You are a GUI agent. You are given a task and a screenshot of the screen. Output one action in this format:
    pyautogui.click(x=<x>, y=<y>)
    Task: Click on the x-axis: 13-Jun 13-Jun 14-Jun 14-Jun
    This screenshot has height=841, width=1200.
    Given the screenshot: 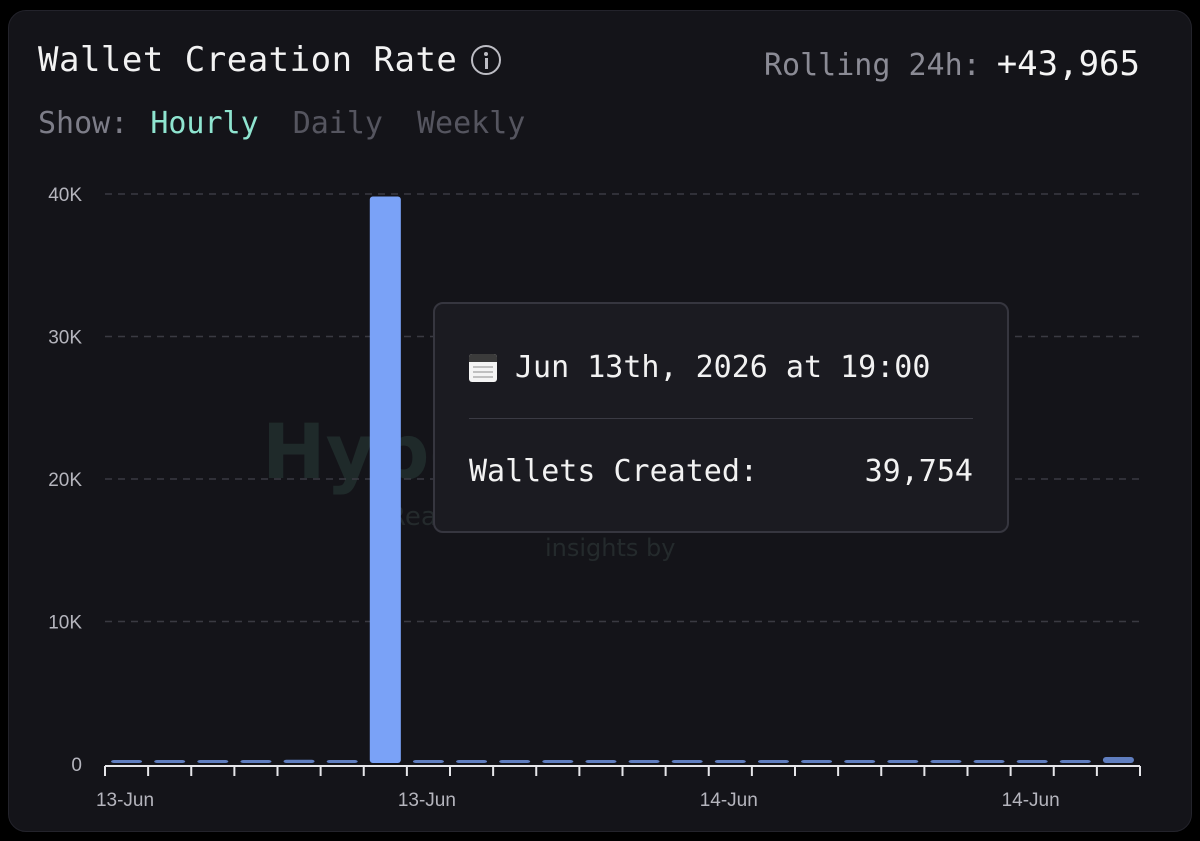 What is the action you would take?
    pyautogui.click(x=618, y=788)
    